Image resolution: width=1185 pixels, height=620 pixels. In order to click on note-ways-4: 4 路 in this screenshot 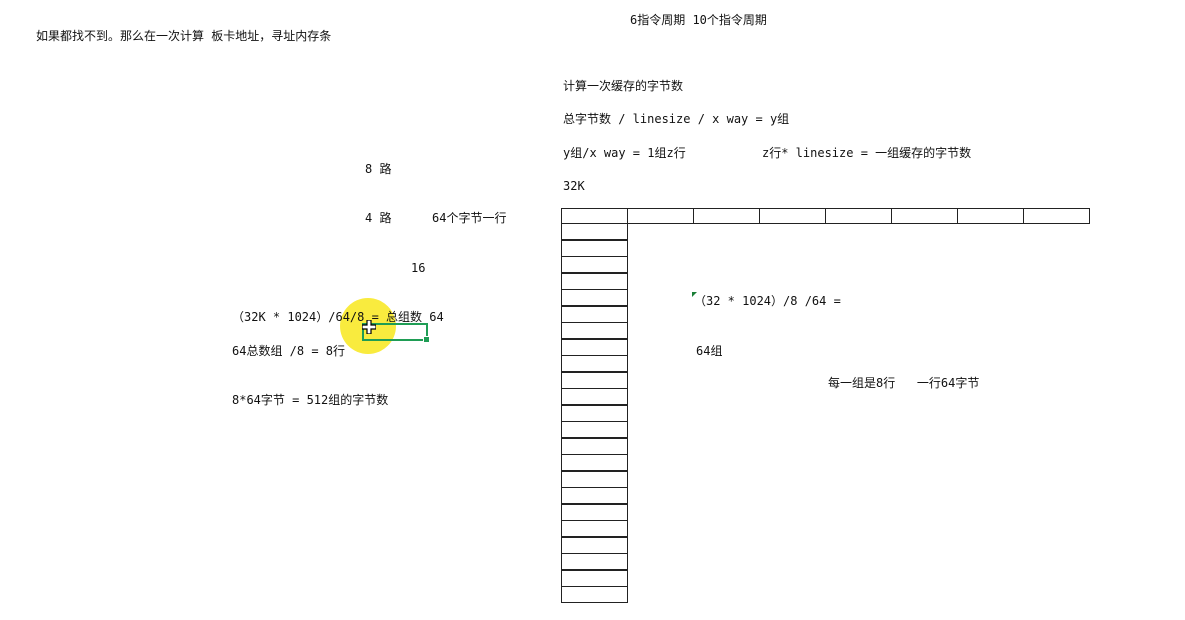, I will do `click(378, 218)`.